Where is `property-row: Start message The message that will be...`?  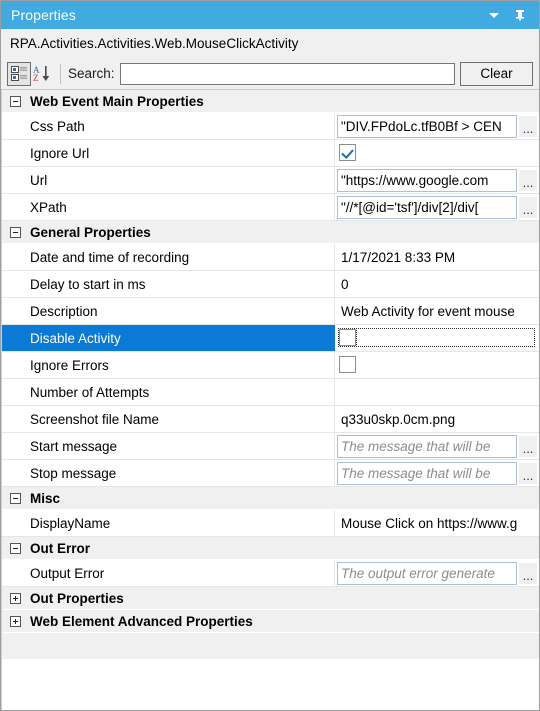 property-row: Start message The message that will be... is located at coordinates (270, 446).